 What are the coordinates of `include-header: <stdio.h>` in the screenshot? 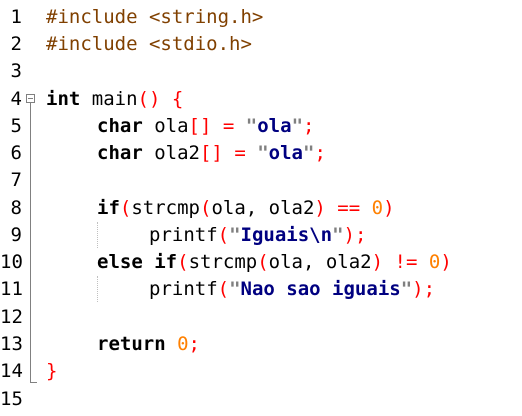 It's located at (200, 44).